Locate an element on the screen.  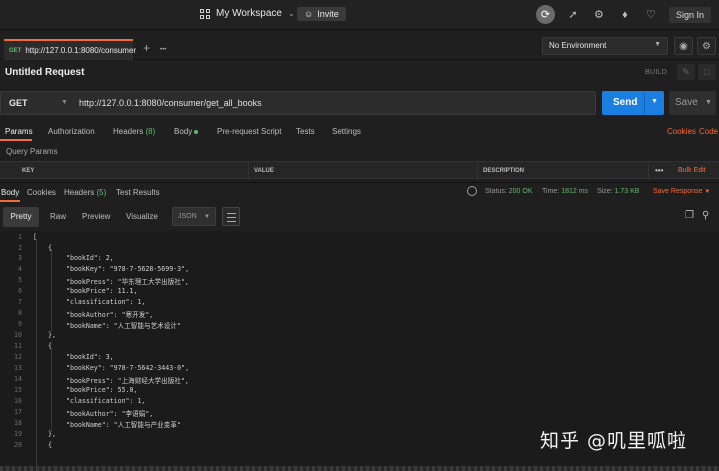
request-title: Untitled Request is located at coordinates (44, 72).